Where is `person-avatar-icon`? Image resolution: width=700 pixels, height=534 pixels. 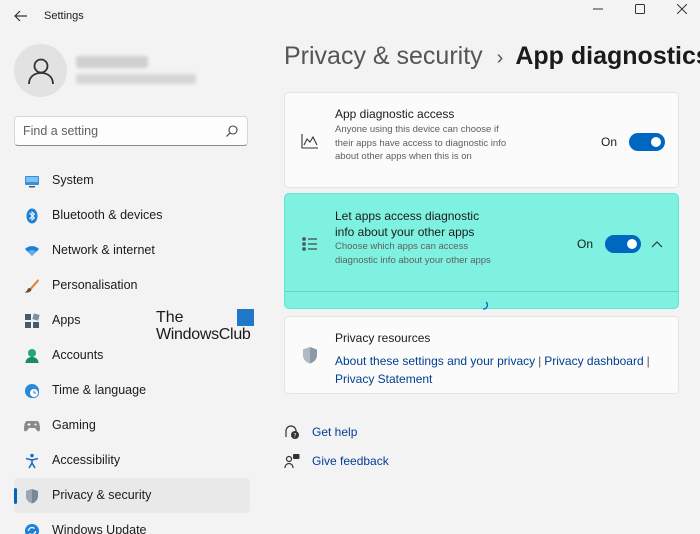
person-avatar-icon is located at coordinates (40, 71).